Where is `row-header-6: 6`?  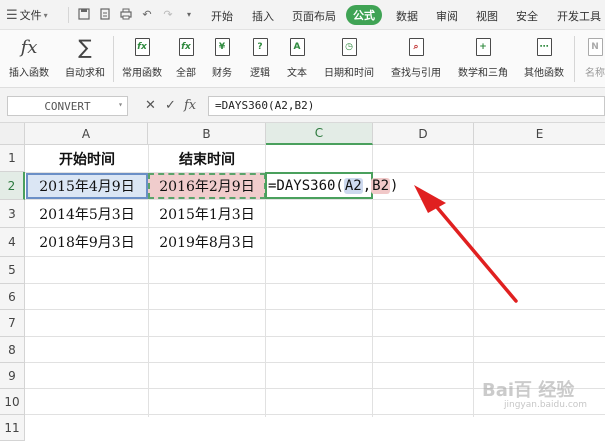 row-header-6: 6 is located at coordinates (12, 297).